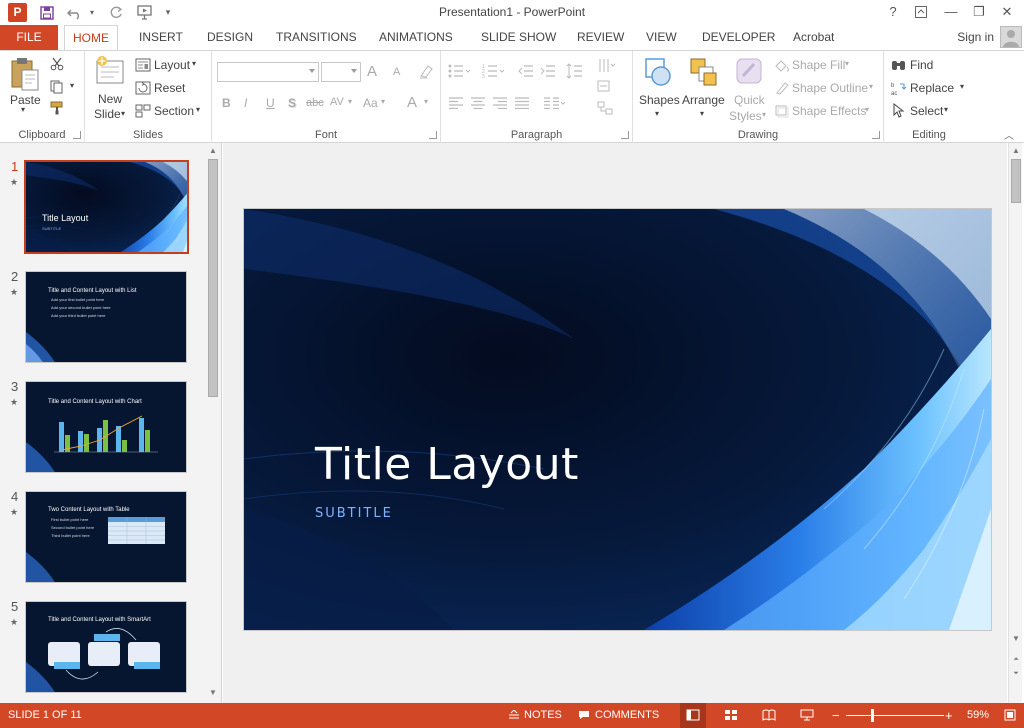  What do you see at coordinates (412, 102) in the screenshot?
I see `font-color-button: A` at bounding box center [412, 102].